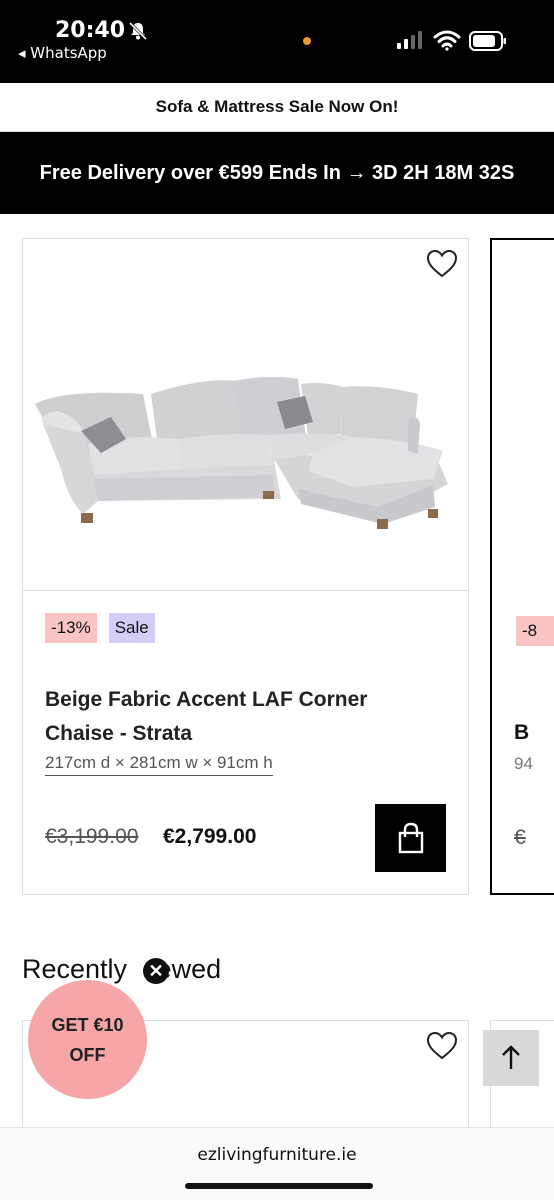 Image resolution: width=554 pixels, height=1200 pixels. What do you see at coordinates (409, 40) in the screenshot?
I see `cellular-signal-icon` at bounding box center [409, 40].